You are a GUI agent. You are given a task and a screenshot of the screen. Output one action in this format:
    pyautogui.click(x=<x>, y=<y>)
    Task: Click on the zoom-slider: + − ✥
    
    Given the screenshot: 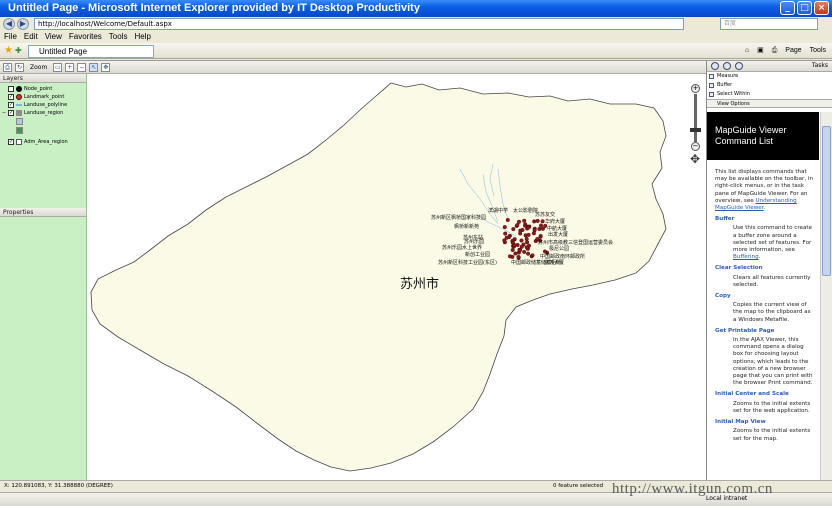 What is the action you would take?
    pyautogui.click(x=695, y=125)
    